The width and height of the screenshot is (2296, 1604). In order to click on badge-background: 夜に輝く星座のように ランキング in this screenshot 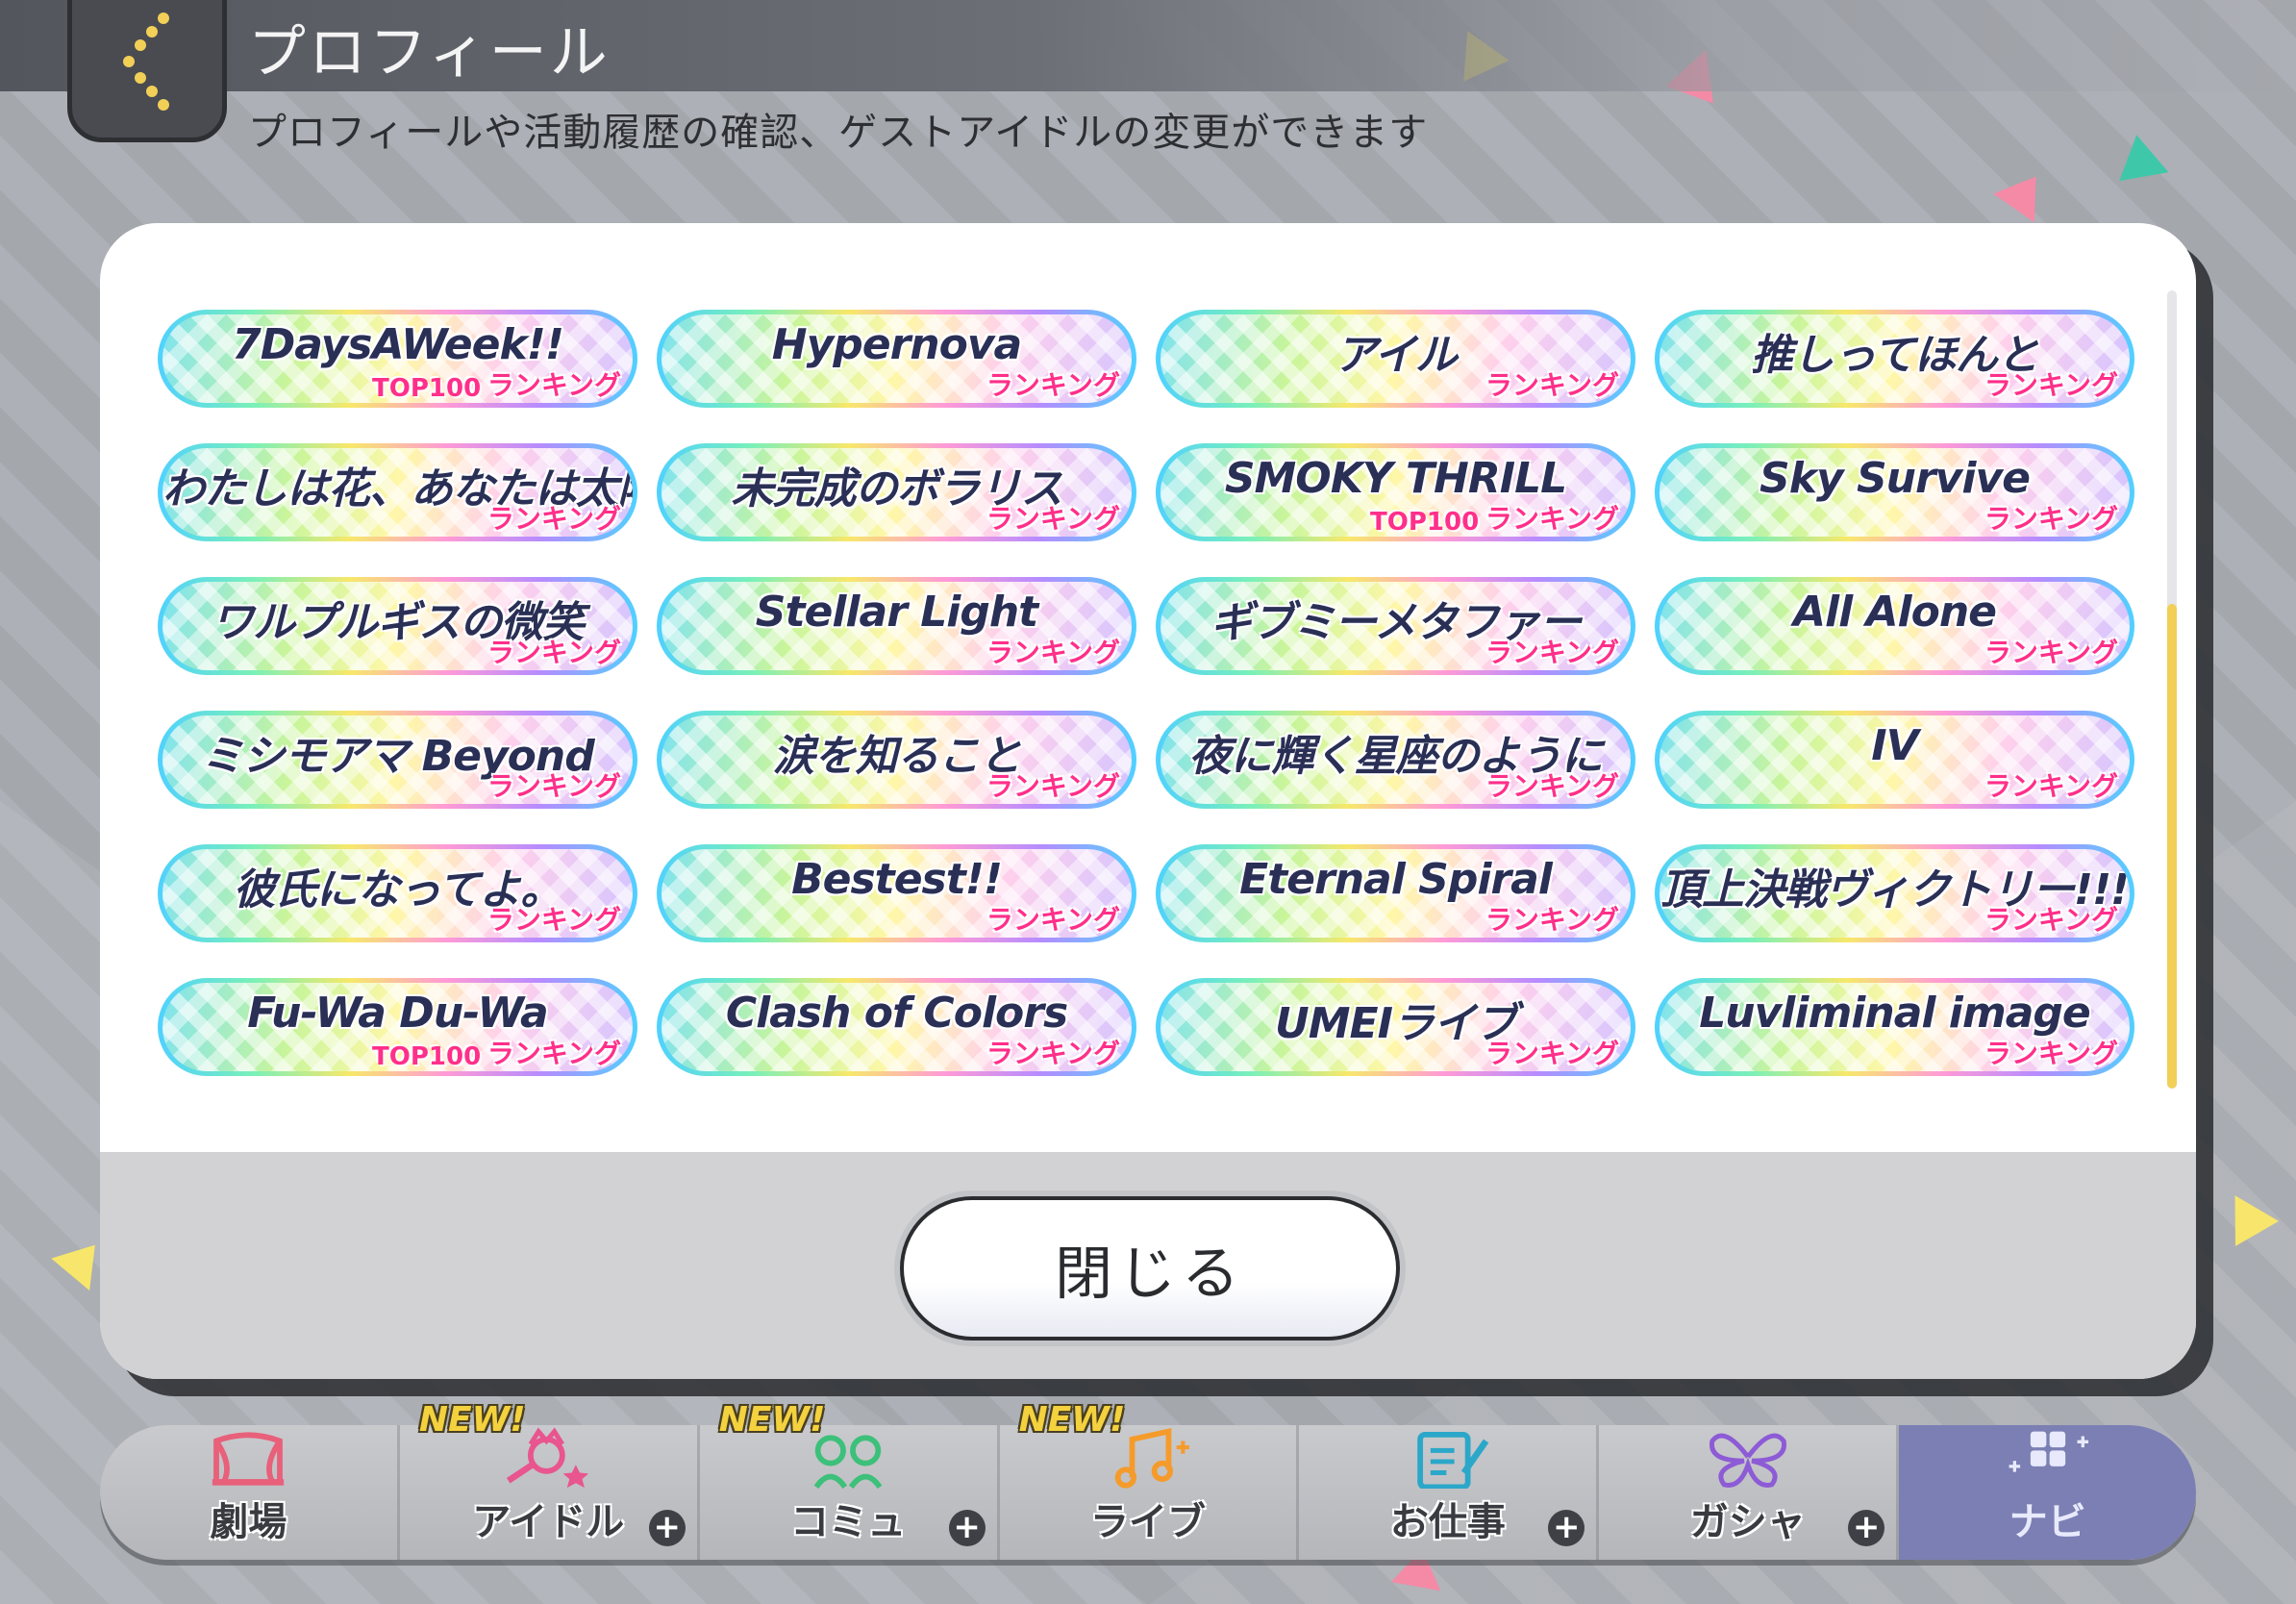, I will do `click(1395, 759)`.